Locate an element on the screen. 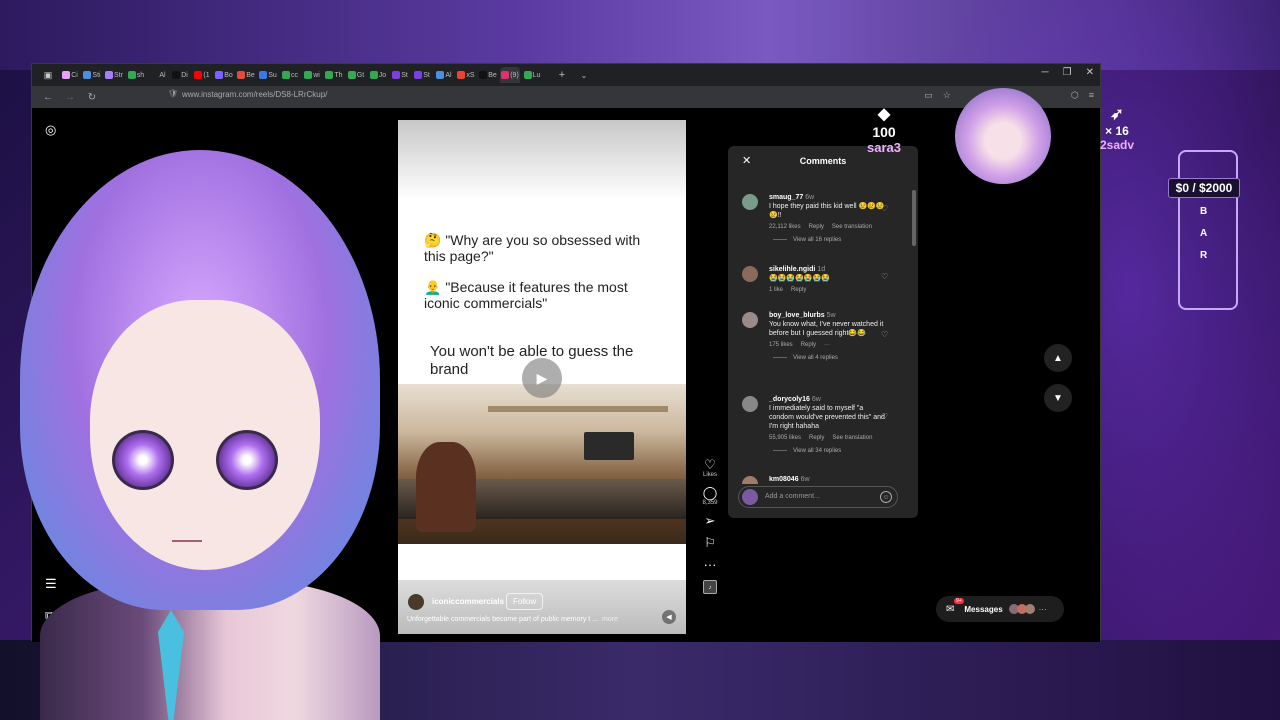 This screenshot has width=1280, height=720. browser-tab: (1 is located at coordinates (202, 75).